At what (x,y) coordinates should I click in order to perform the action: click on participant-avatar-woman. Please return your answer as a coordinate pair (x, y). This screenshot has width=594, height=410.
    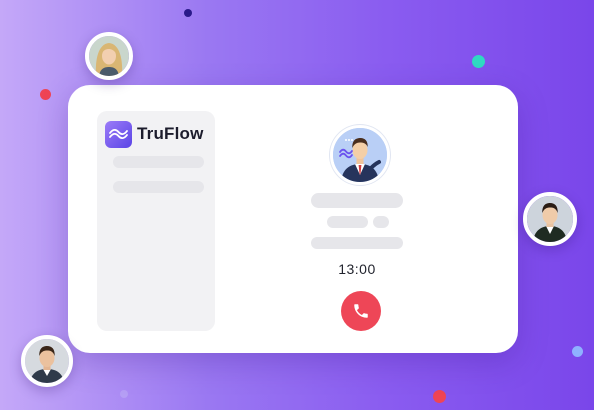
    Looking at the image, I should click on (109, 56).